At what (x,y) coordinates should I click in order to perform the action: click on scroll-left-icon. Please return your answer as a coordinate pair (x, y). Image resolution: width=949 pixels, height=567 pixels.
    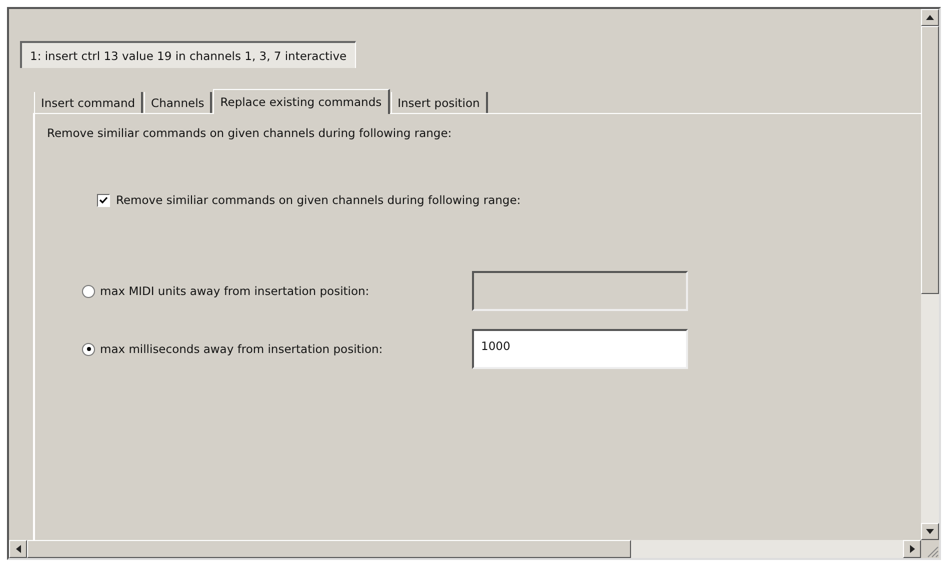
    Looking at the image, I should click on (18, 549).